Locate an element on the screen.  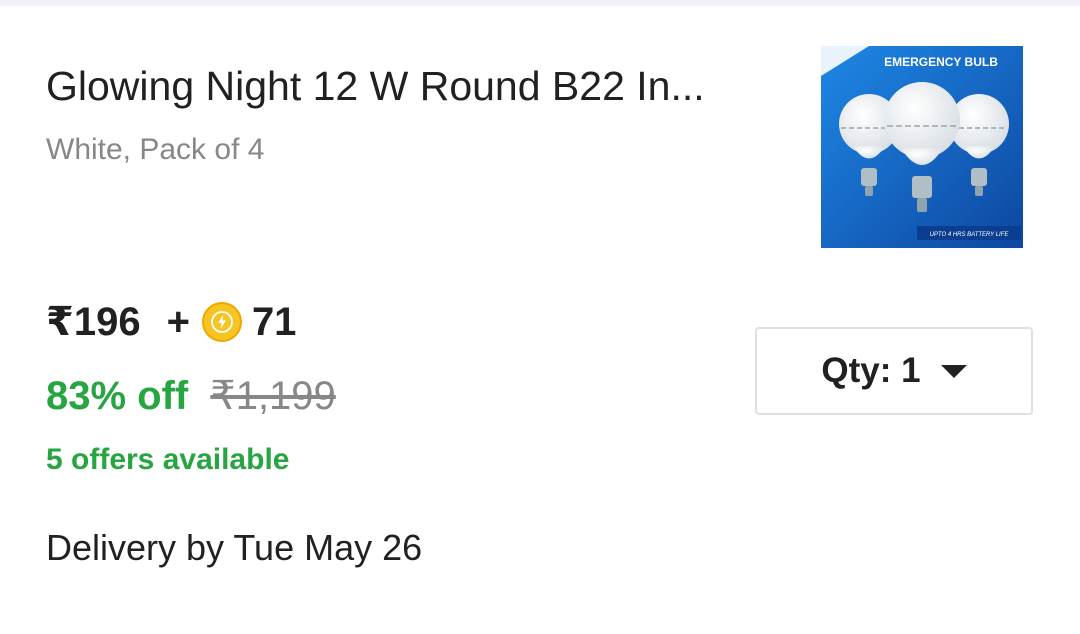
product-thumbnail: EMERGENCY BULB UPTO 4 HRS BATTERY LIFE is located at coordinates (922, 147).